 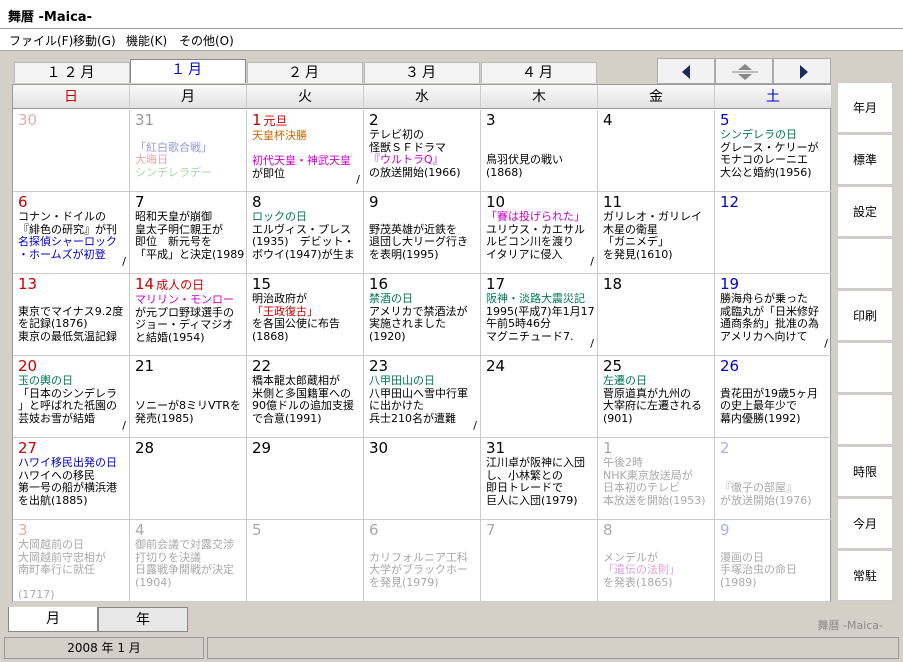 What do you see at coordinates (773, 397) in the screenshot?
I see `day-cell: 26 貴花田が19歳5ヶ月 の史上最年少で 幕内優勝(1992)` at bounding box center [773, 397].